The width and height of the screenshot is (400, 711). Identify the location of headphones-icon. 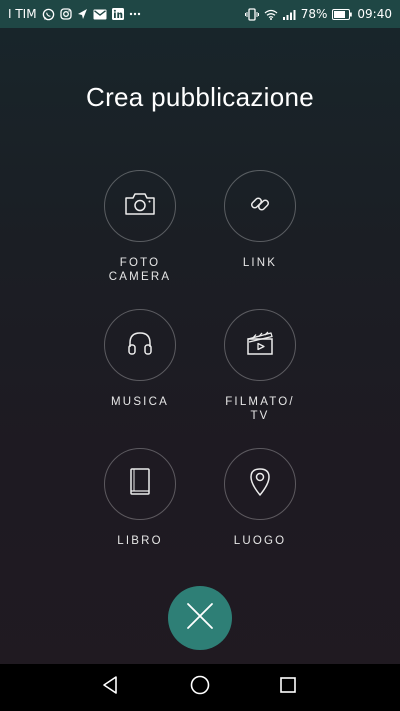
(140, 345).